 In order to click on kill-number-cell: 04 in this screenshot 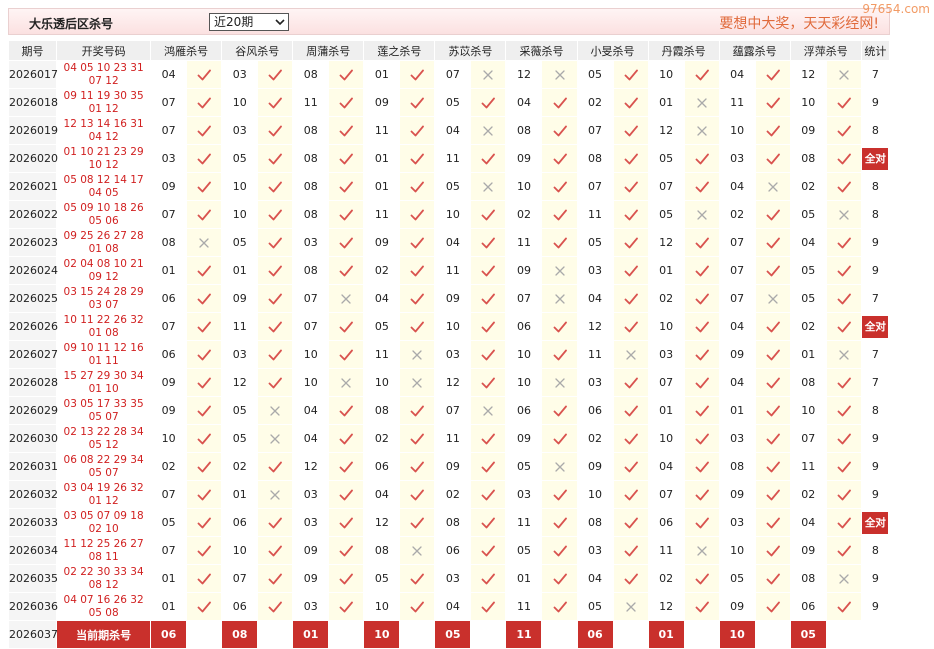, I will do `click(737, 74)`.